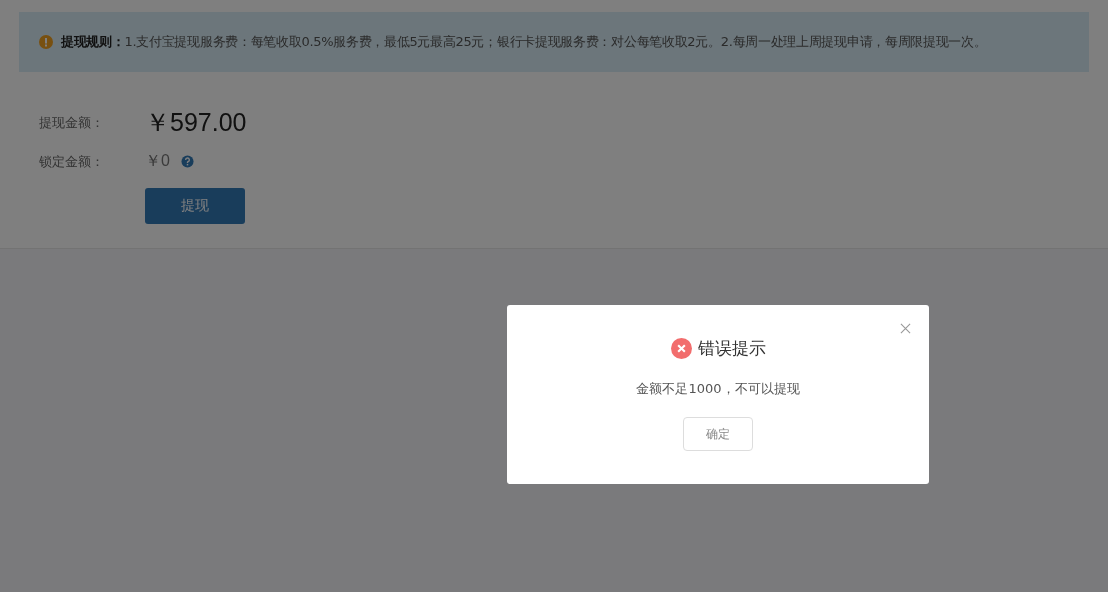 This screenshot has height=592, width=1108. What do you see at coordinates (195, 206) in the screenshot?
I see `withdraw-button: 提现` at bounding box center [195, 206].